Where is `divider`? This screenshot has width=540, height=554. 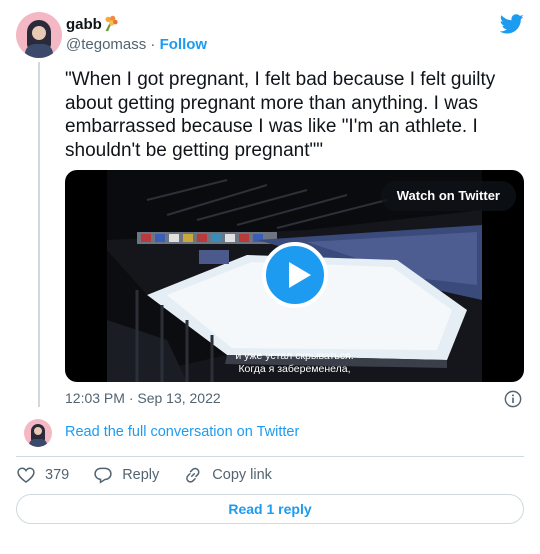
divider is located at coordinates (270, 456).